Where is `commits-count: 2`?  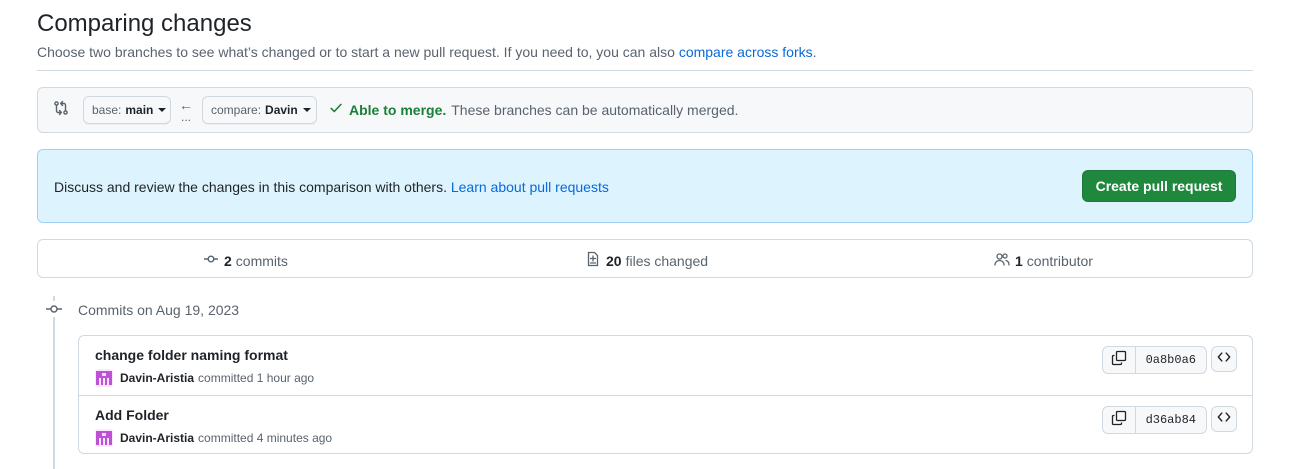
commits-count: 2 is located at coordinates (228, 260).